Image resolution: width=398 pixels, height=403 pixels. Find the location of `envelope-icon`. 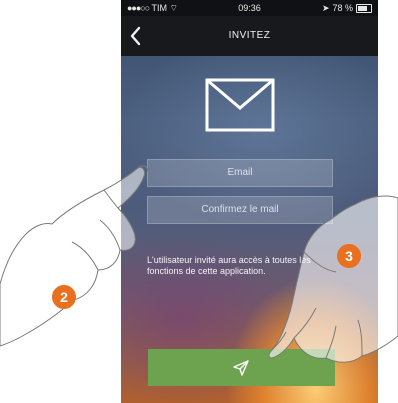

envelope-icon is located at coordinates (240, 105).